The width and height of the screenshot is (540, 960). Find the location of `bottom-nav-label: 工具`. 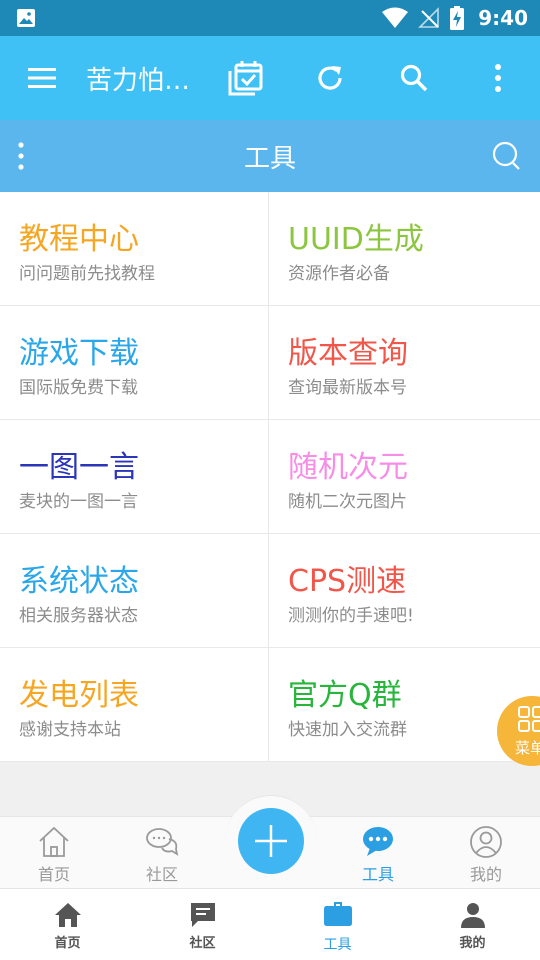

bottom-nav-label: 工具 is located at coordinates (337, 945).